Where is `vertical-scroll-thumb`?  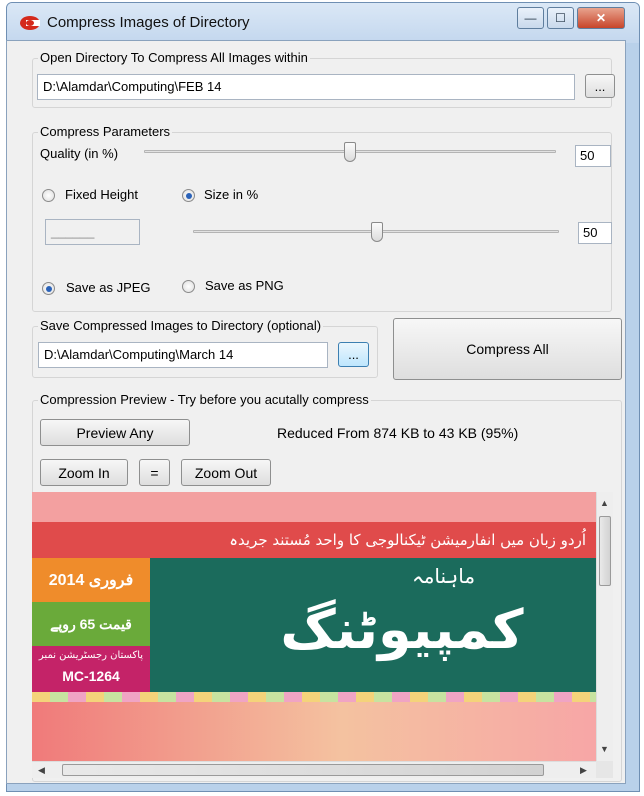 vertical-scroll-thumb is located at coordinates (605, 551).